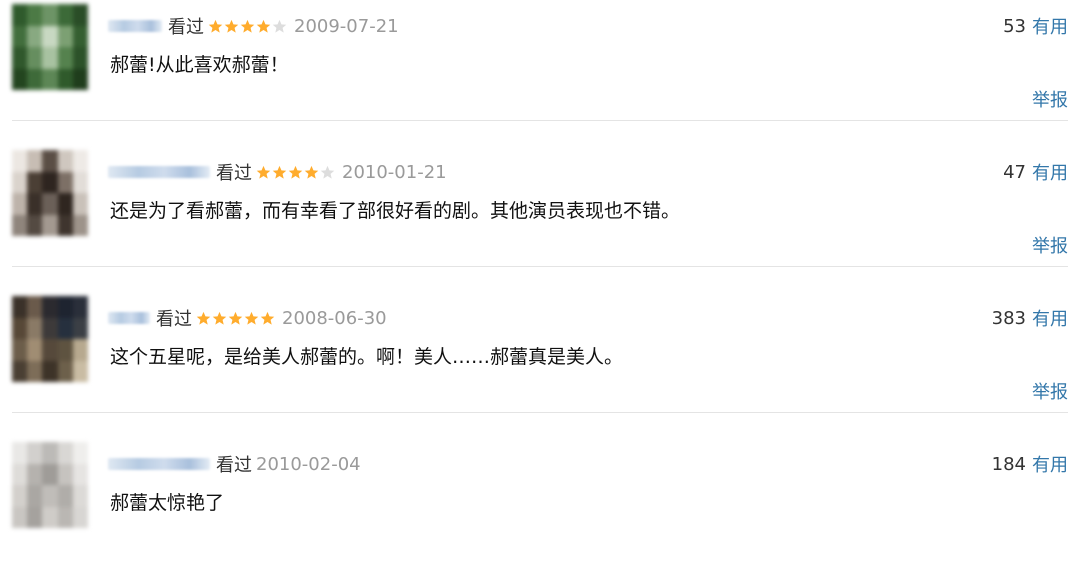  I want to click on vote-count: 184, so click(1008, 464).